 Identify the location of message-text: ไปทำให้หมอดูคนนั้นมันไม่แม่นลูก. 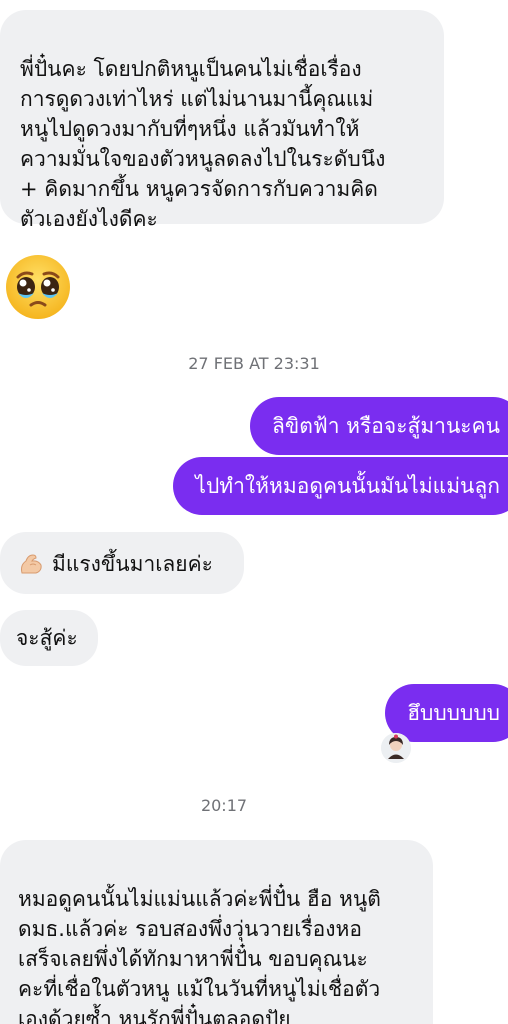
(347, 486).